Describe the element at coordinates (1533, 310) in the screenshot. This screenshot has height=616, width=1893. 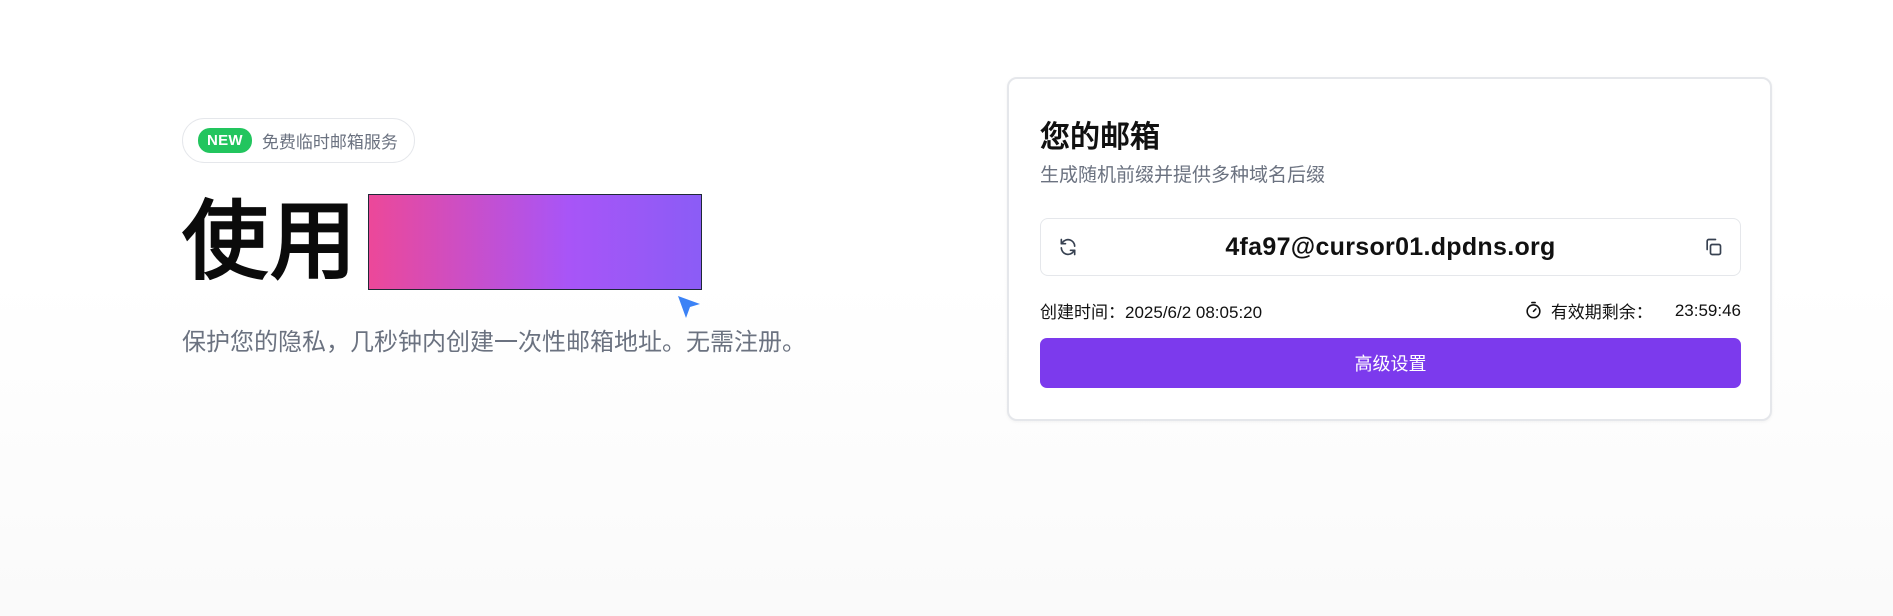
I see `timer-icon` at that location.